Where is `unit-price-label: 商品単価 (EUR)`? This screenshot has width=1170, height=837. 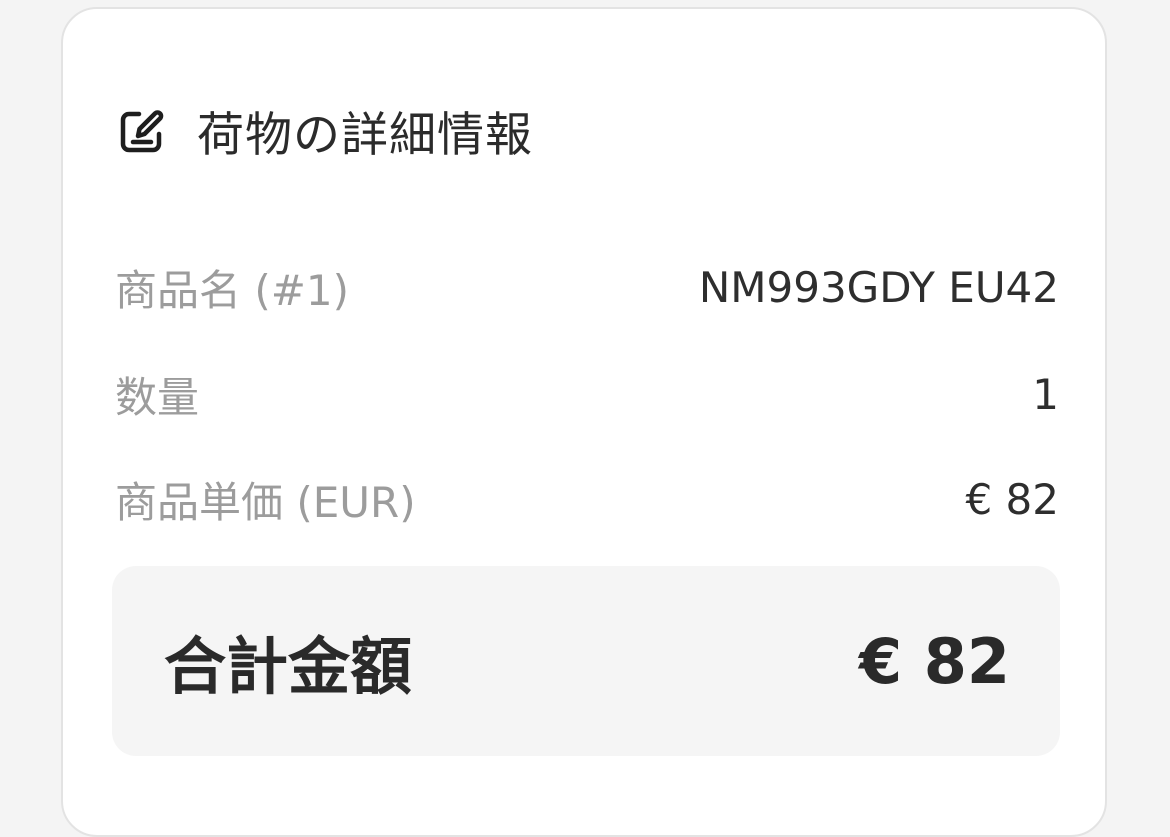 unit-price-label: 商品単価 (EUR) is located at coordinates (265, 502).